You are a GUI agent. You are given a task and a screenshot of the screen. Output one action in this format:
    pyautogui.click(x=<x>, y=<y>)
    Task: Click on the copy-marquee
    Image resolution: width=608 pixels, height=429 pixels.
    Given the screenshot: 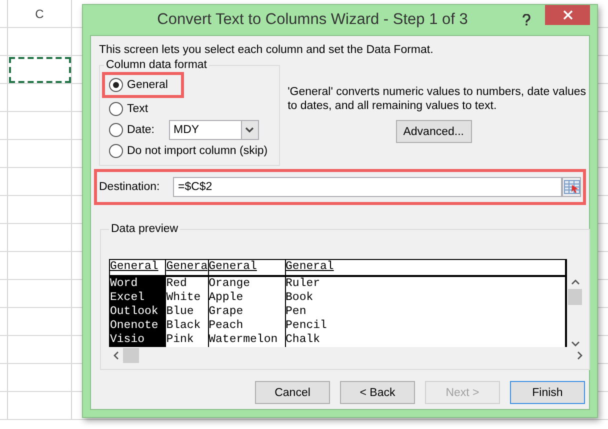 What is the action you would take?
    pyautogui.click(x=40, y=70)
    